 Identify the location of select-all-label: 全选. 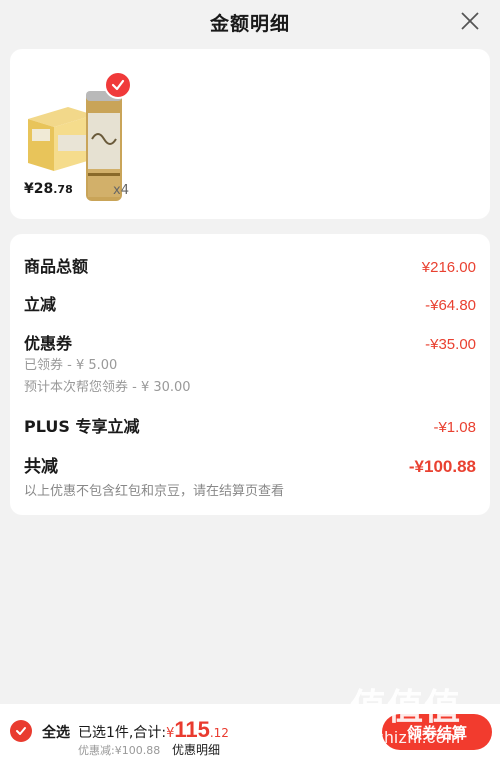
(56, 732).